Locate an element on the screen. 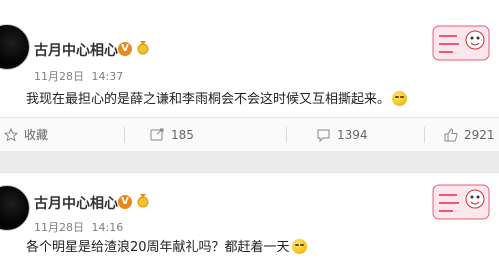  repost-icon is located at coordinates (157, 134).